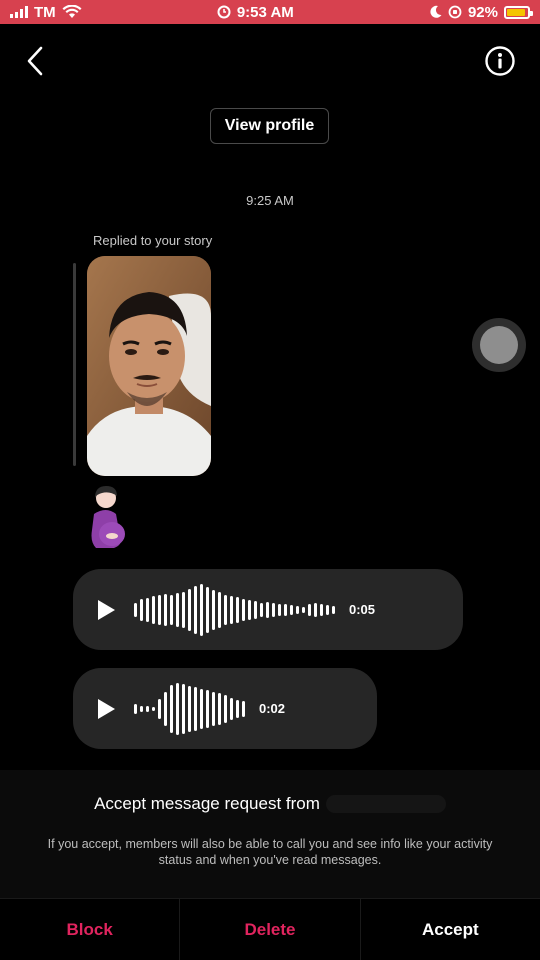 This screenshot has height=960, width=540. I want to click on info-button, so click(500, 61).